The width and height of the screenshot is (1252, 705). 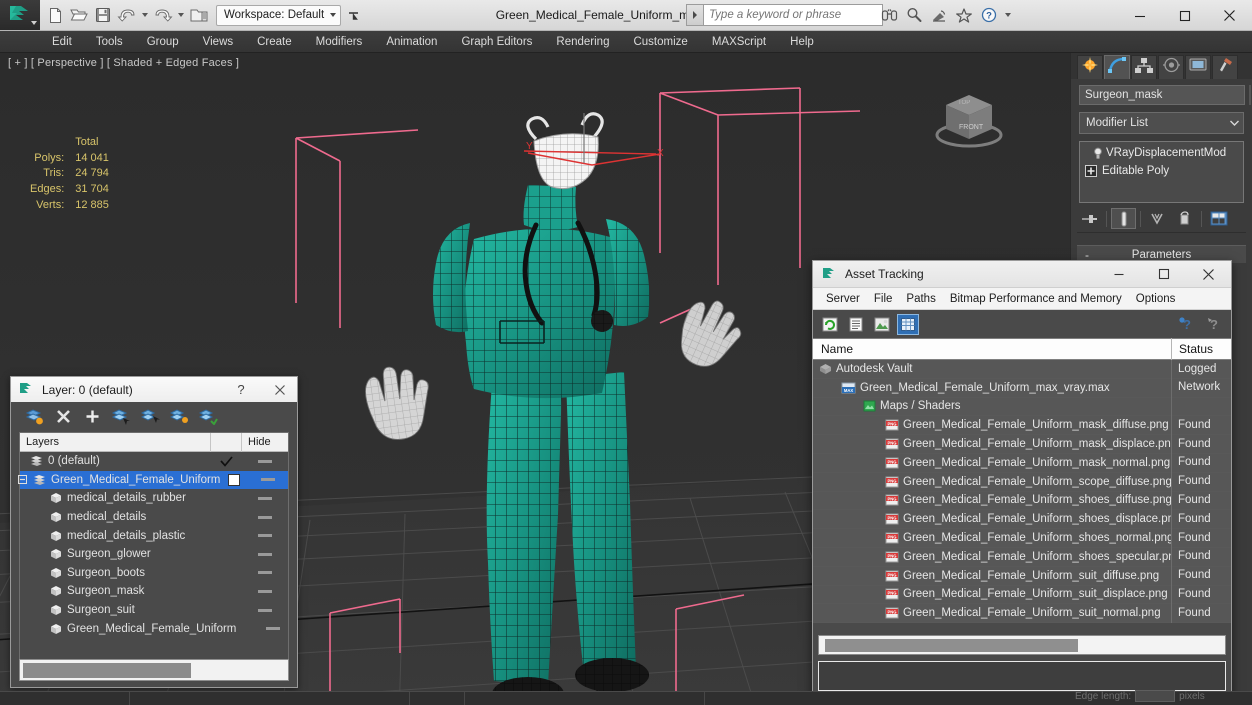 What do you see at coordinates (939, 15) in the screenshot?
I see `satellite-dish-icon` at bounding box center [939, 15].